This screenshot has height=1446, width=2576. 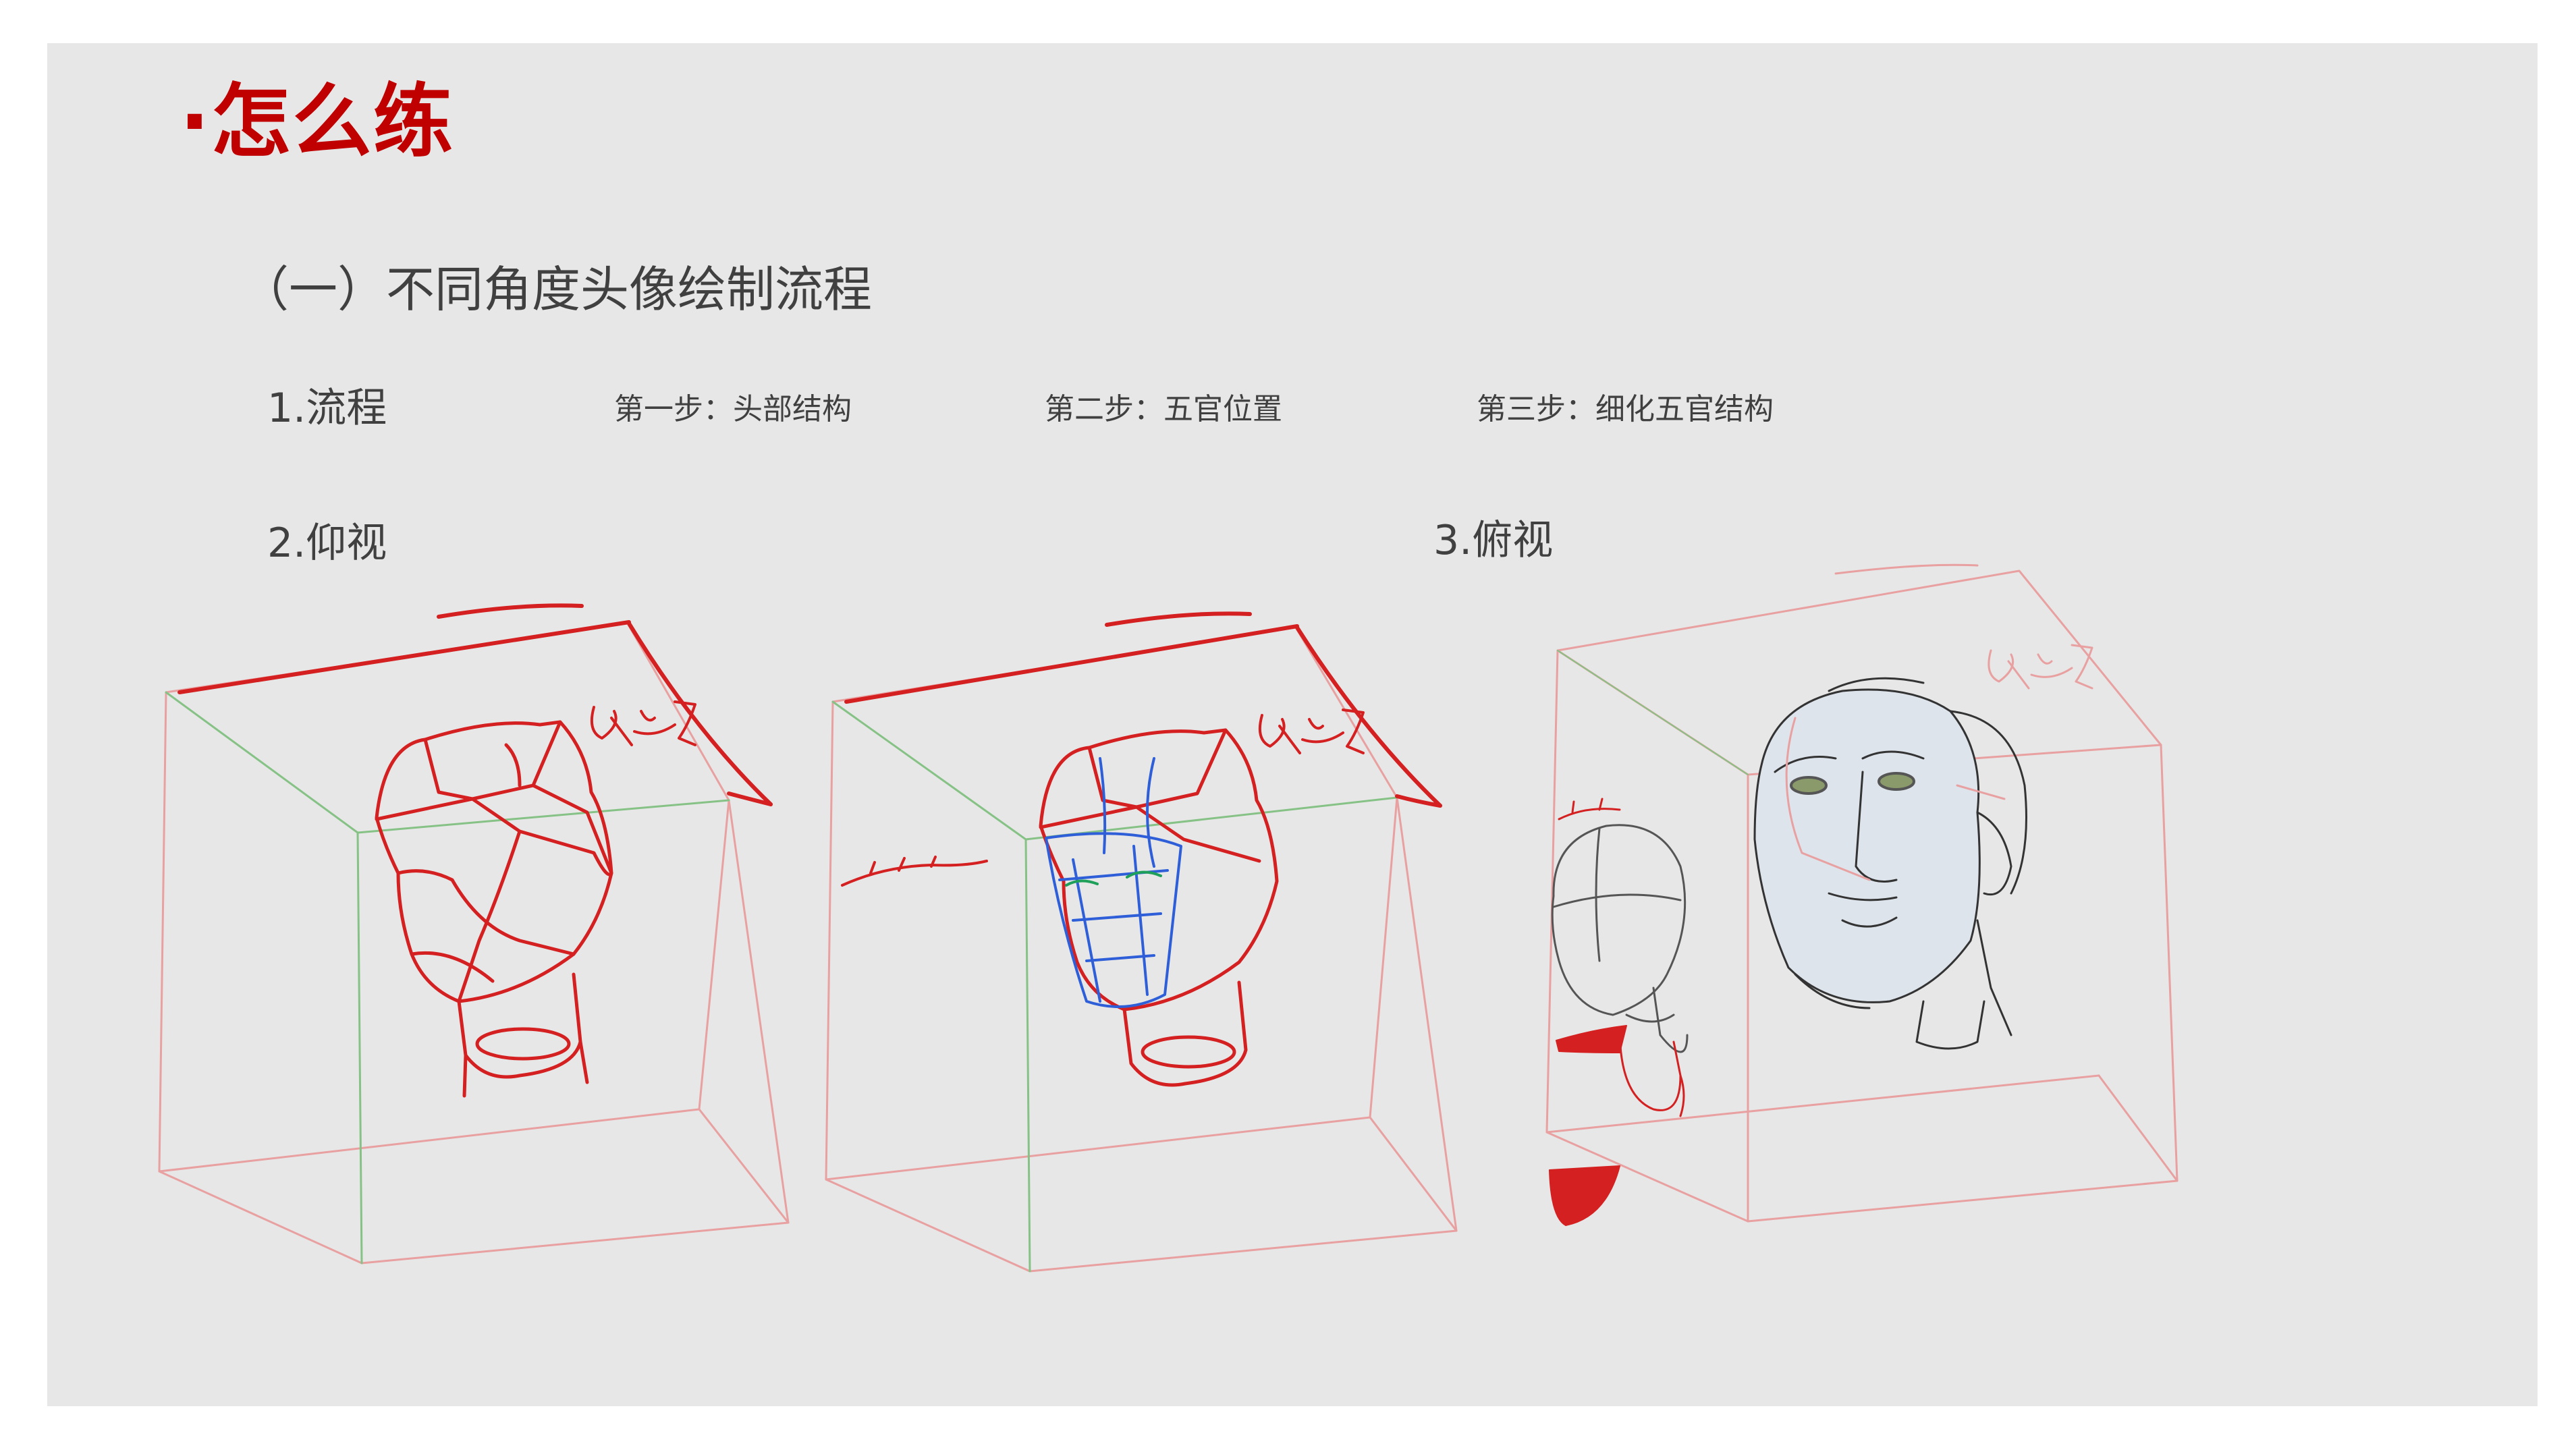 I want to click on side-ear-sketch, so click(x=914, y=872).